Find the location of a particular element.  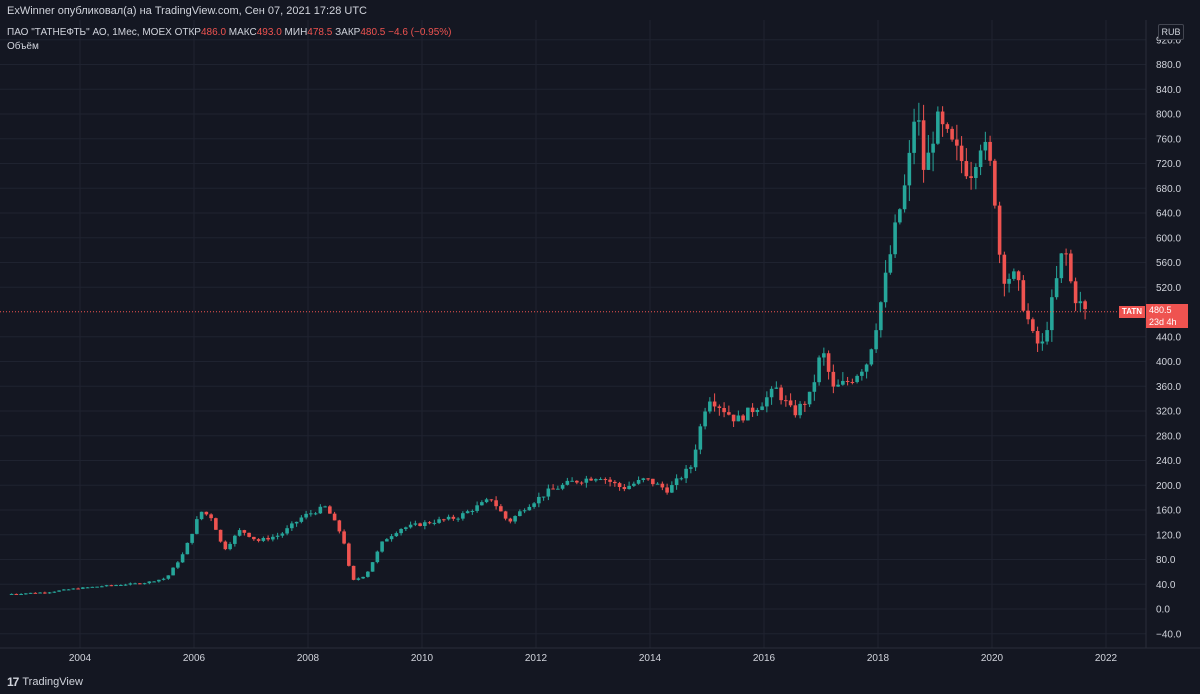

volume-label: Объём is located at coordinates (23, 46).